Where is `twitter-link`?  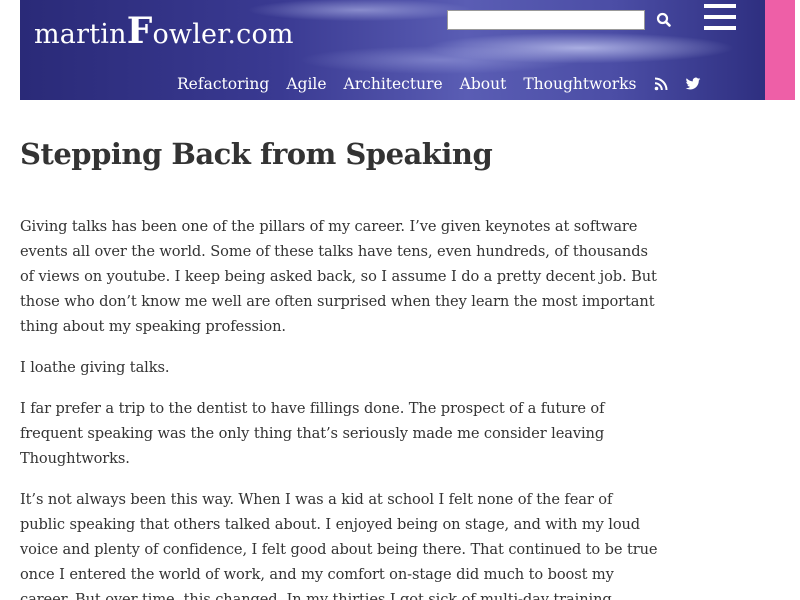 twitter-link is located at coordinates (693, 84).